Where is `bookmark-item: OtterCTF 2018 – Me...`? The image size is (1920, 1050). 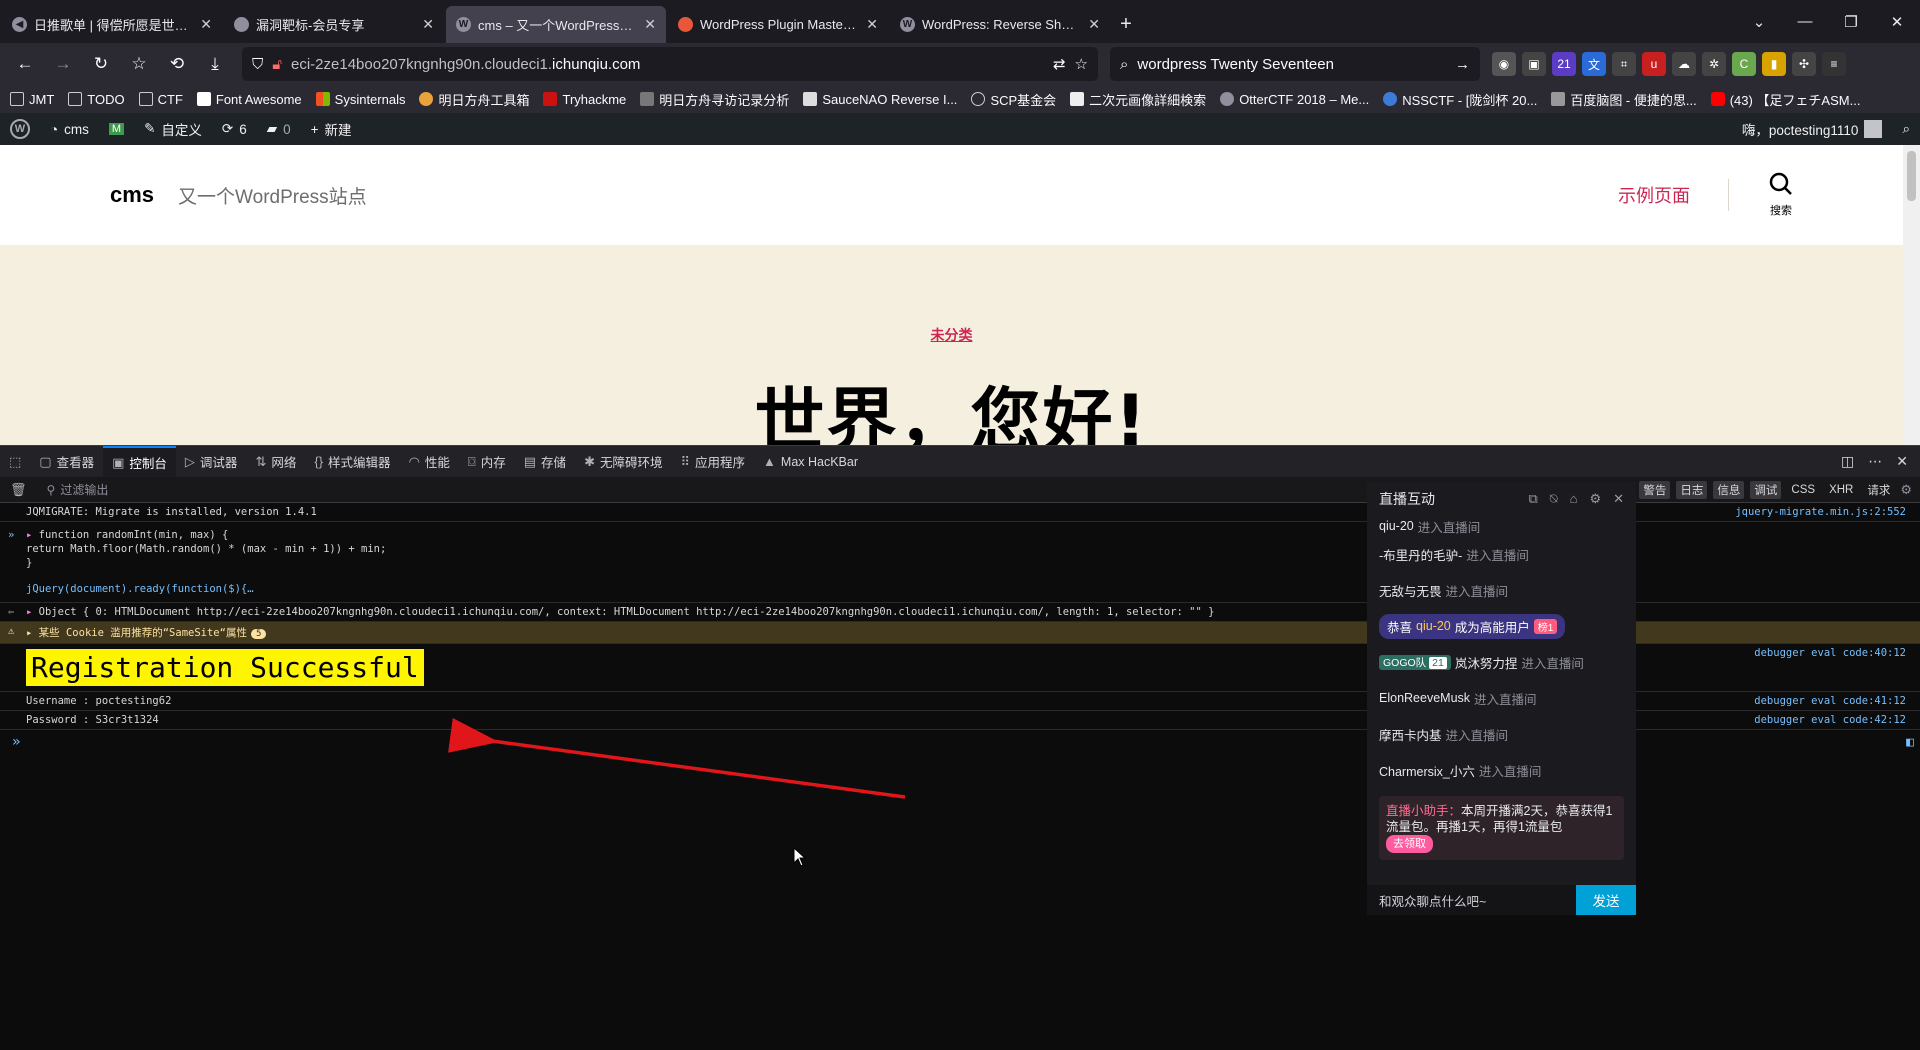 bookmark-item: OtterCTF 2018 – Me... is located at coordinates (1294, 99).